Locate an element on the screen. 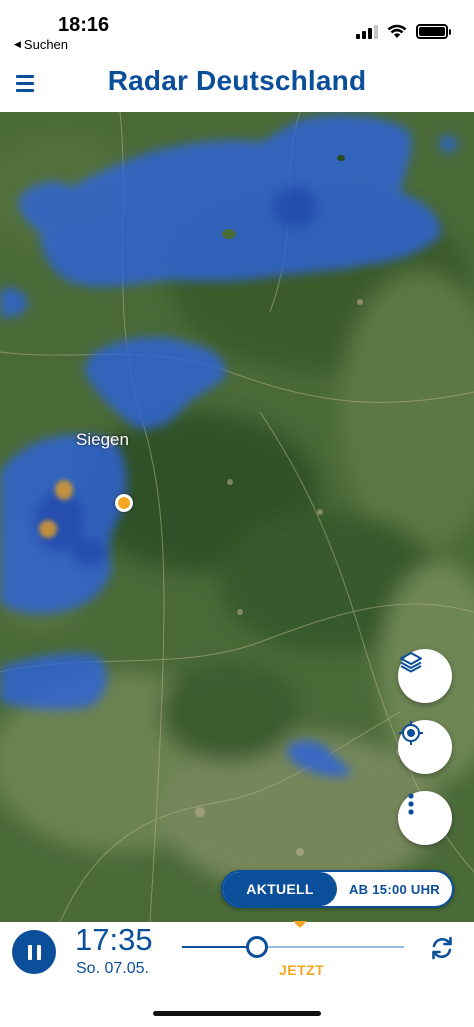 This screenshot has width=474, height=1027. wifi-icon is located at coordinates (397, 31).